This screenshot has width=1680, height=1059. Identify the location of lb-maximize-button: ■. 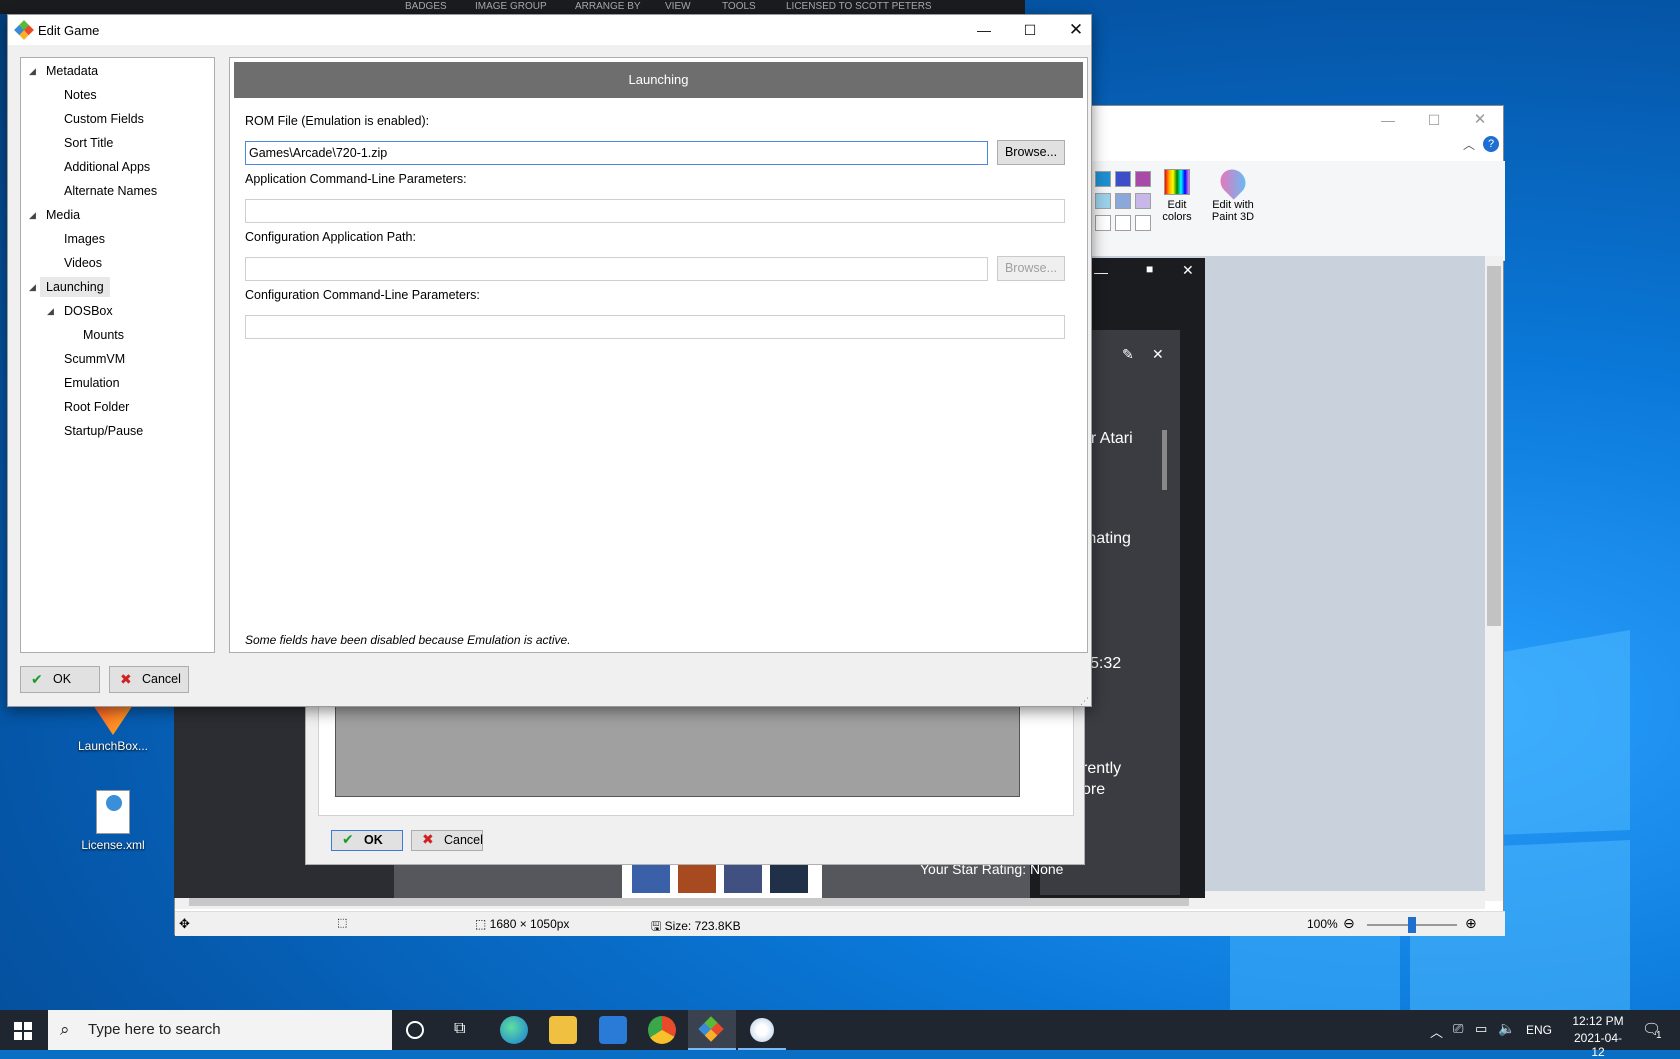
(1149, 269).